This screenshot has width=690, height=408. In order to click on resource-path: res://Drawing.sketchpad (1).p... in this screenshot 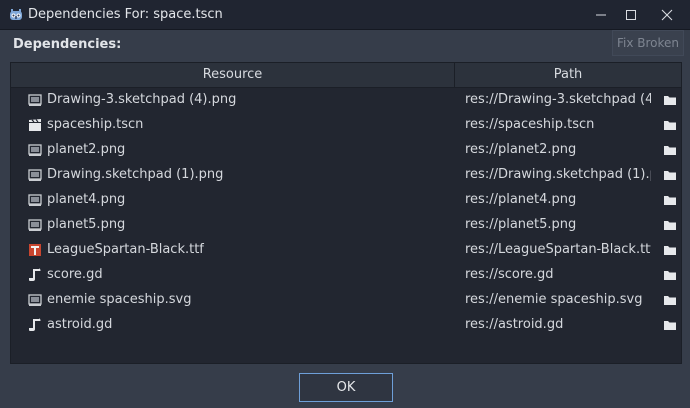, I will do `click(558, 174)`.